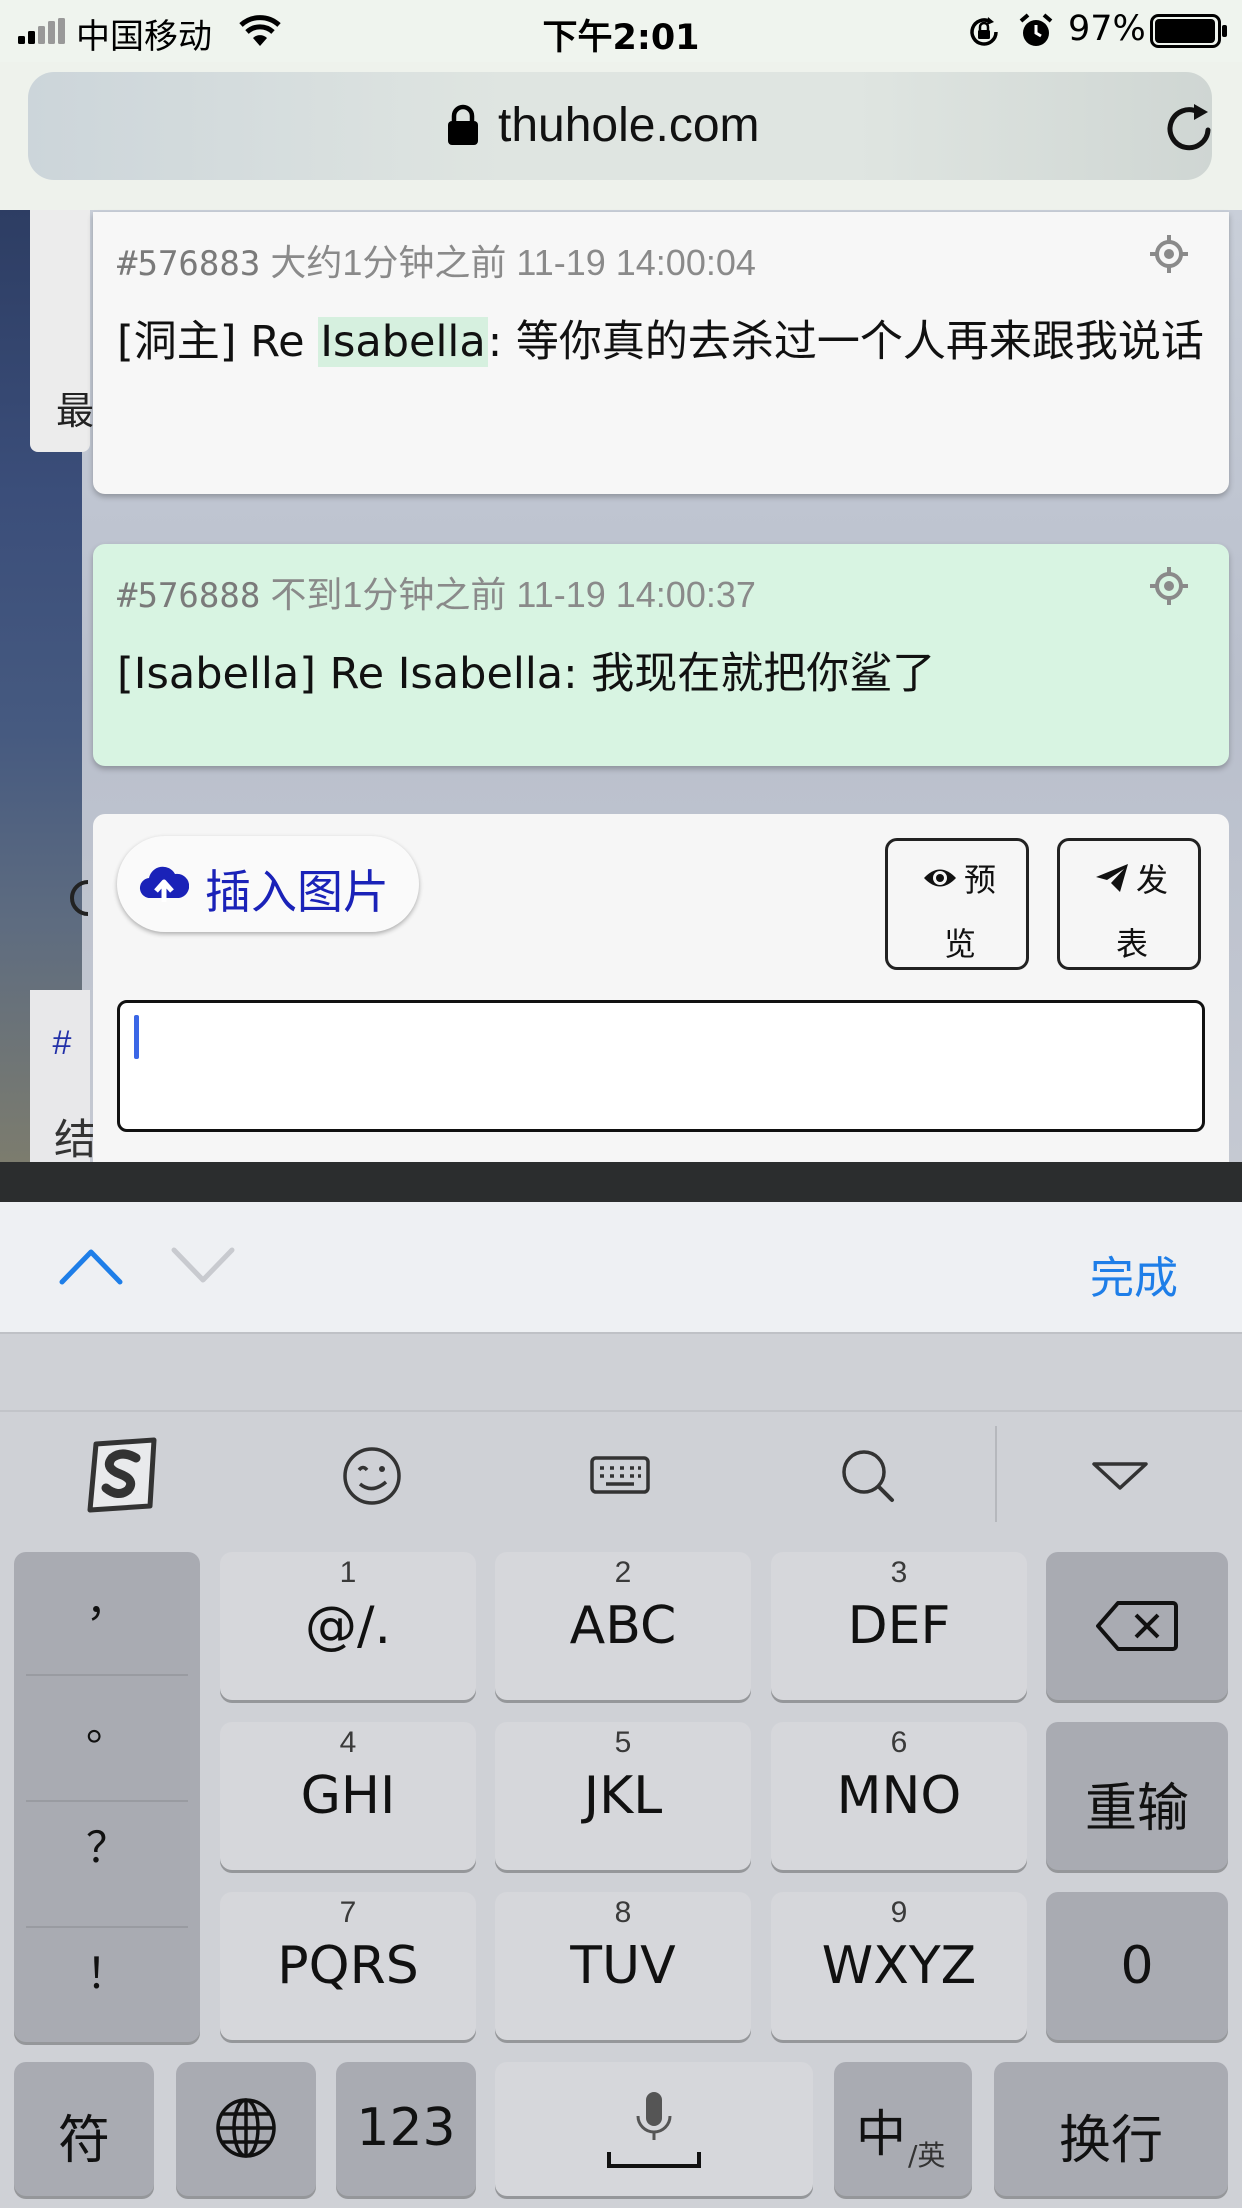 Image resolution: width=1242 pixels, height=2208 pixels. What do you see at coordinates (996, 1474) in the screenshot?
I see `toolbar-separator` at bounding box center [996, 1474].